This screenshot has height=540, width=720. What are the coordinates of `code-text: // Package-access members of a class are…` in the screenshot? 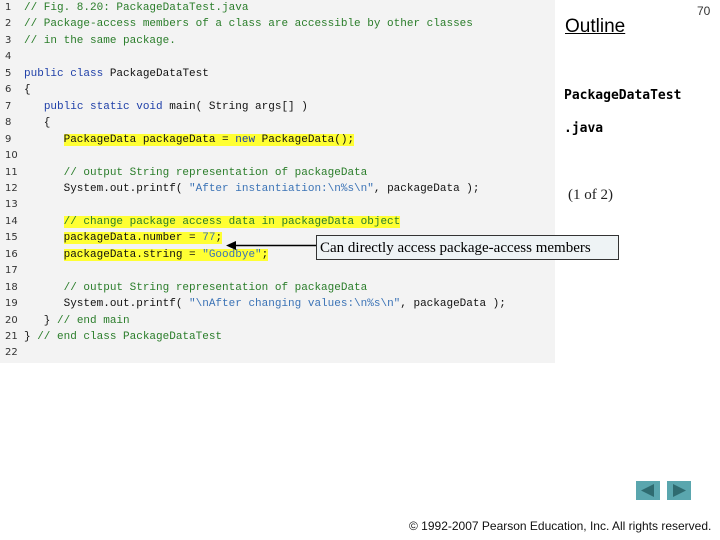 It's located at (248, 24).